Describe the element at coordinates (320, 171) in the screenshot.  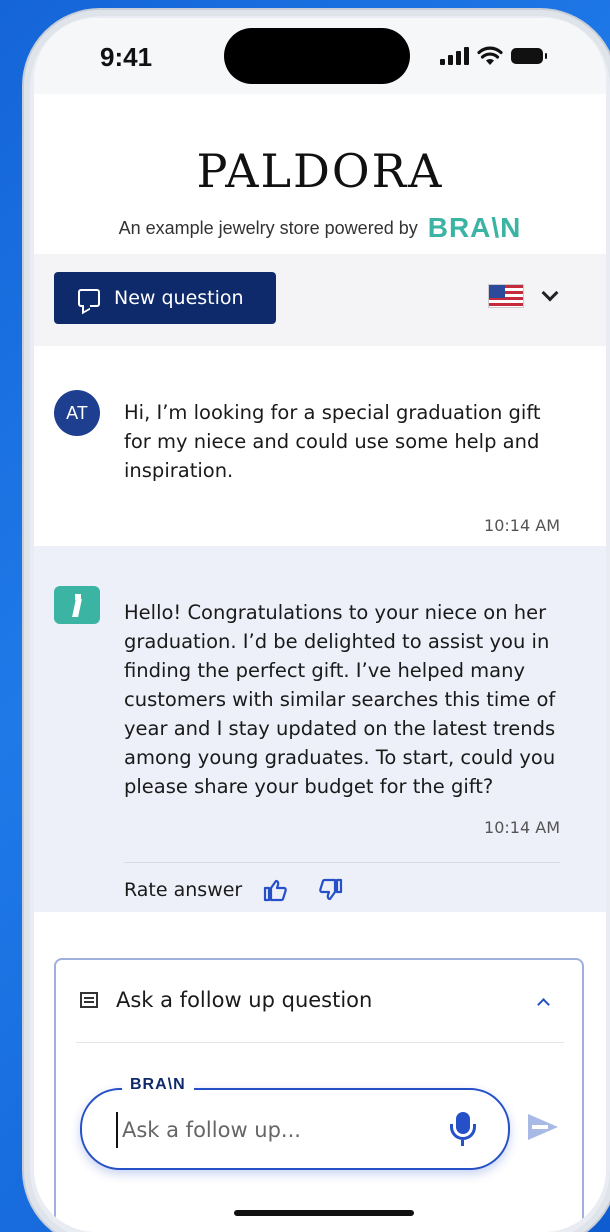
I see `store-title: PALDORA` at that location.